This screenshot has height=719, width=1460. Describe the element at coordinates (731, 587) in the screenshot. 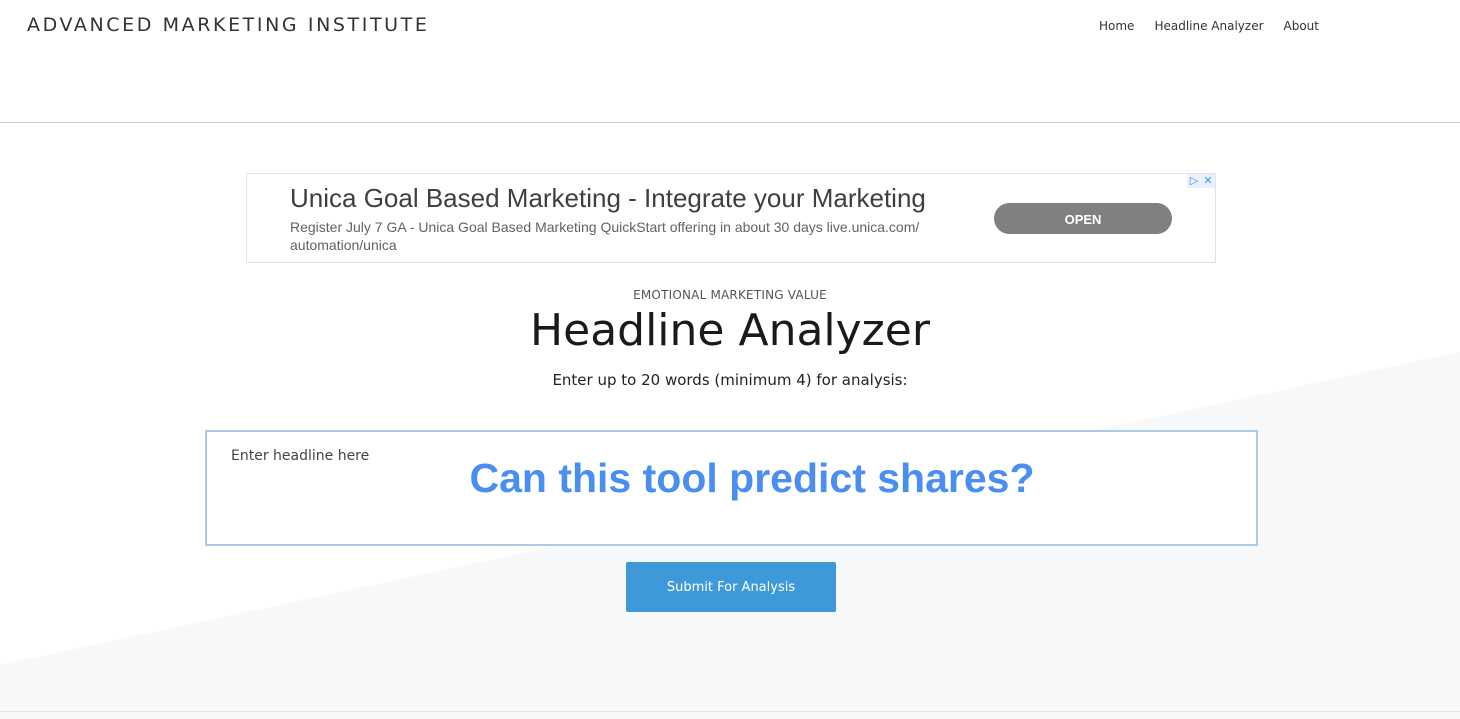

I see `submit-button: Submit For Analysis` at that location.